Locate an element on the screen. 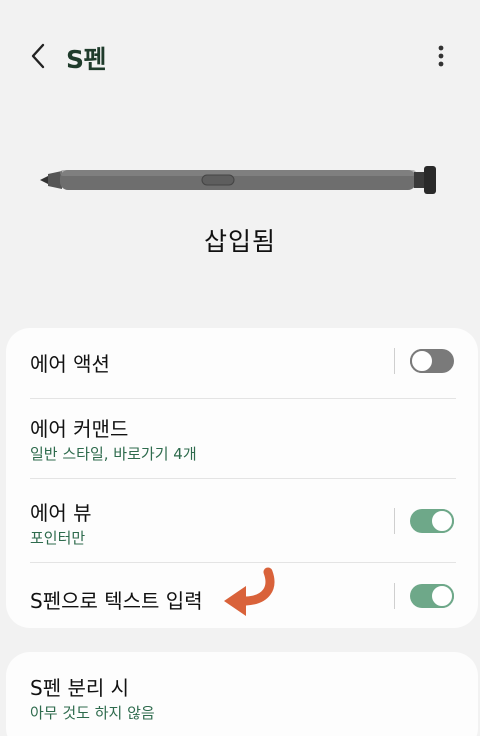 This screenshot has width=480, height=736. air-command-summary: 일반 스타일, 바로가기 4개 is located at coordinates (113, 454).